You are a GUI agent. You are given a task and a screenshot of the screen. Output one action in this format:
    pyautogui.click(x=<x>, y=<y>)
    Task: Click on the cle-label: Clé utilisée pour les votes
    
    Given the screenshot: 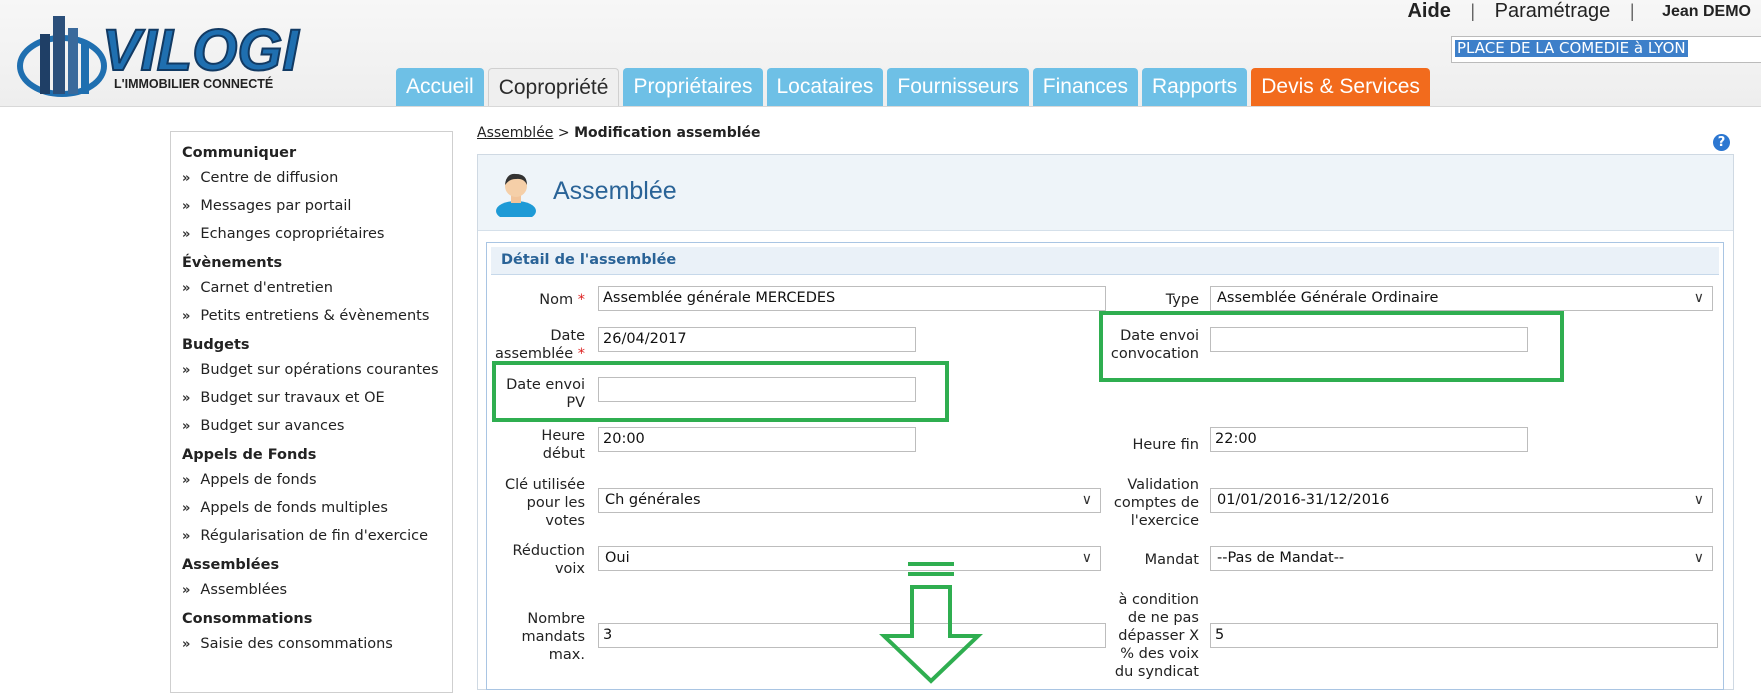 What is the action you would take?
    pyautogui.click(x=544, y=503)
    